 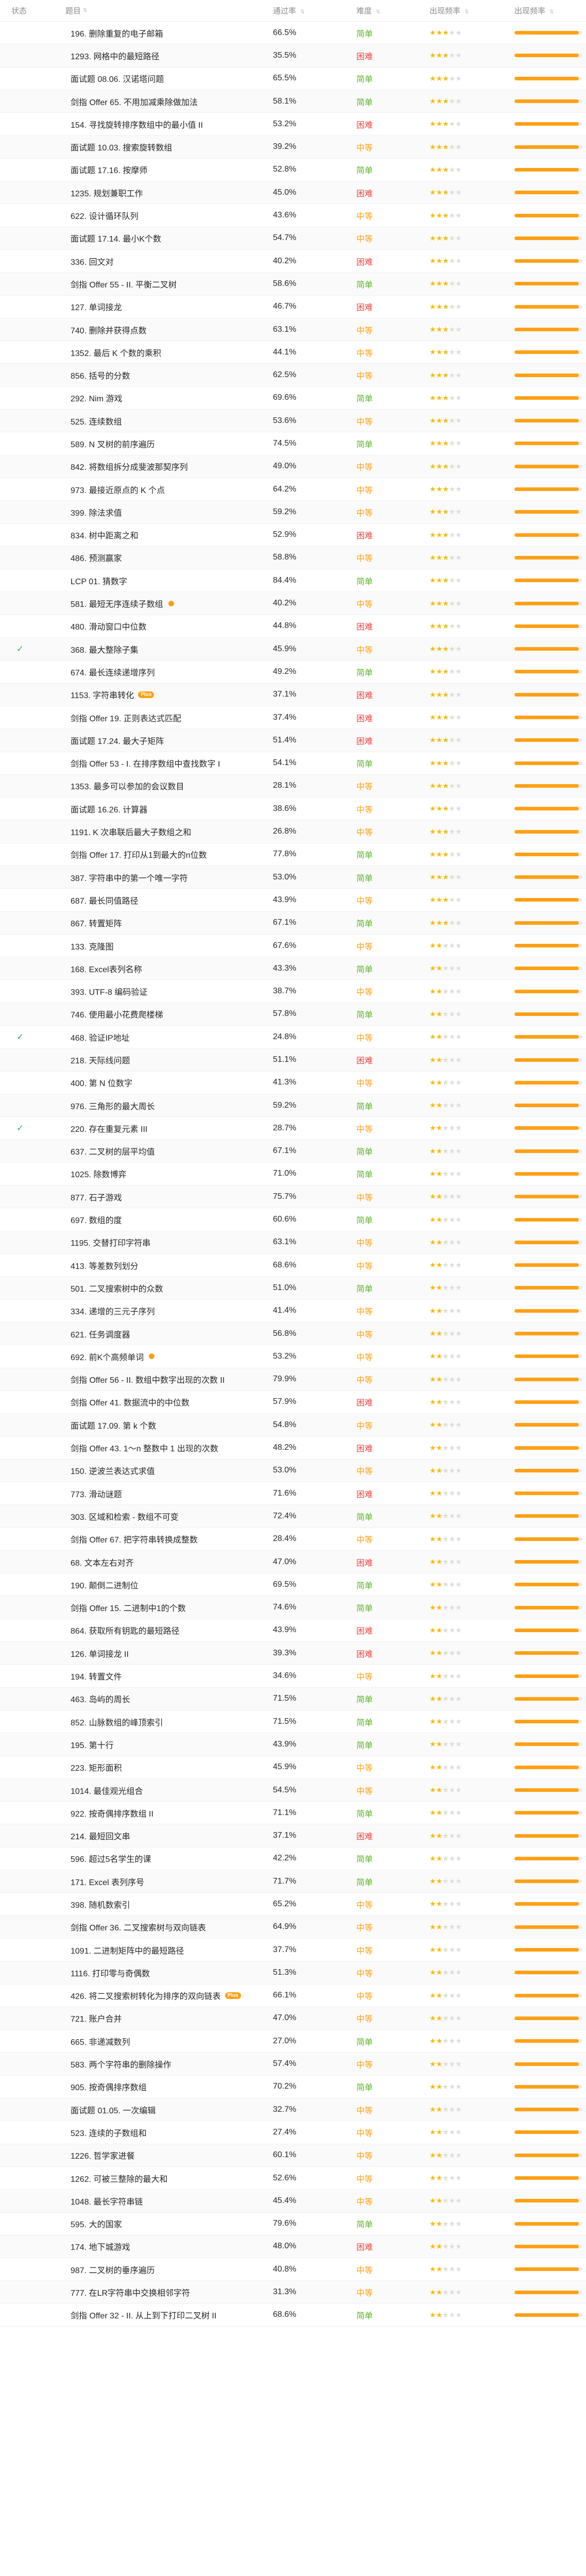 I want to click on table-row: 486. 预测赢家 58.8% 中等 ★★★★★, so click(x=293, y=558).